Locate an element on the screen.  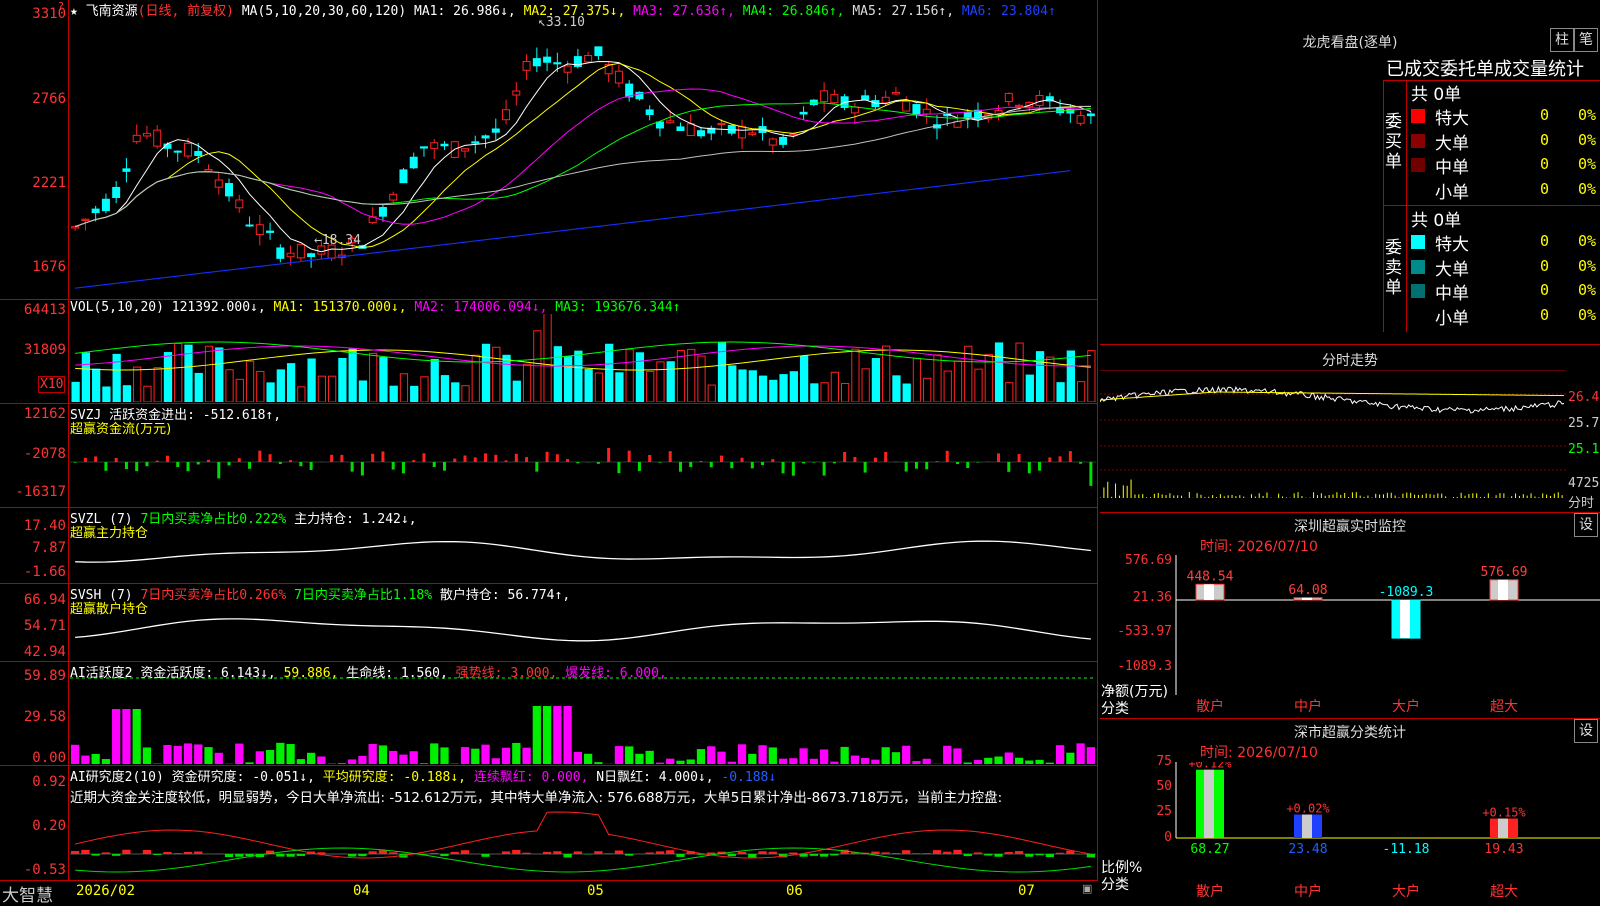
bar-value-label: -11.18 is located at coordinates (1406, 849).